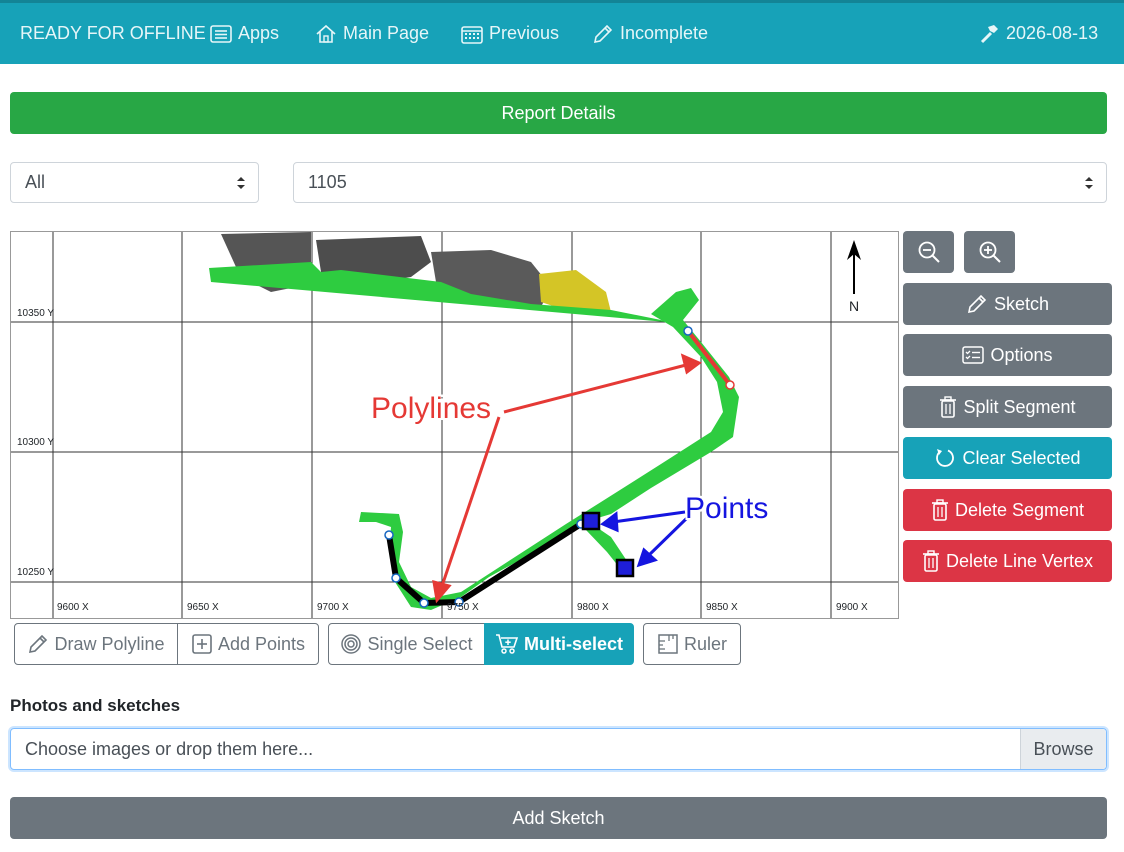  What do you see at coordinates (36, 572) in the screenshot?
I see `y-label: 10250 Y` at bounding box center [36, 572].